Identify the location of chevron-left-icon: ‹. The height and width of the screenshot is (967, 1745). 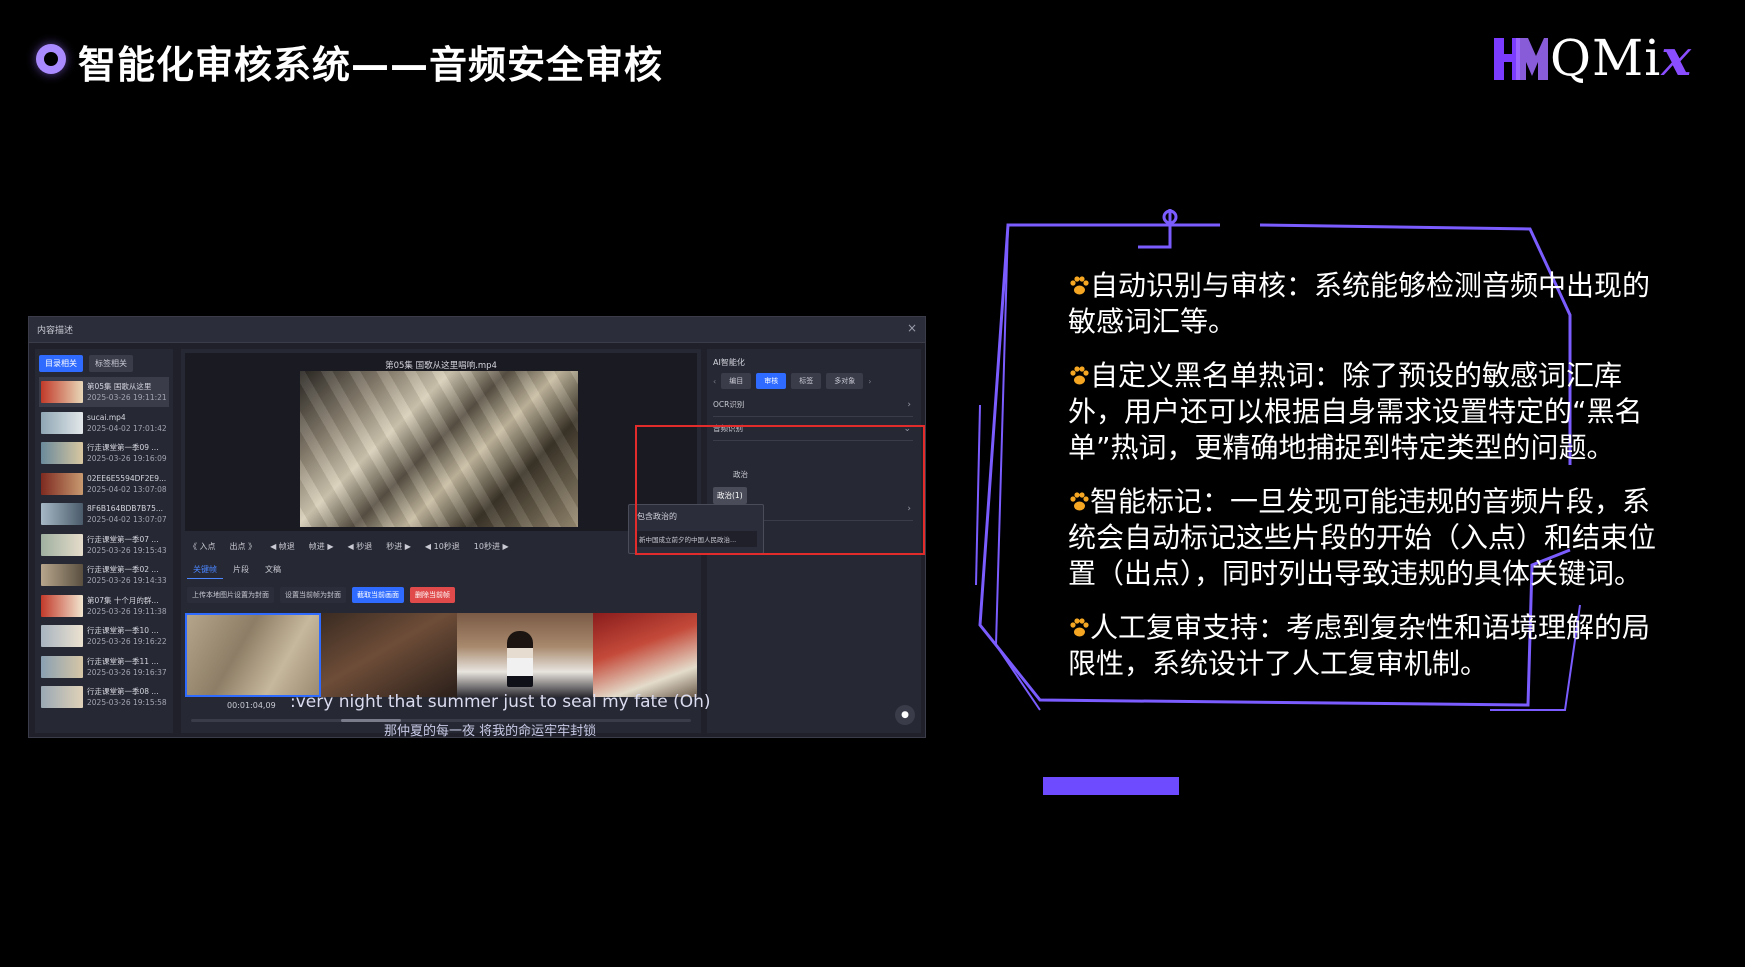
(714, 381).